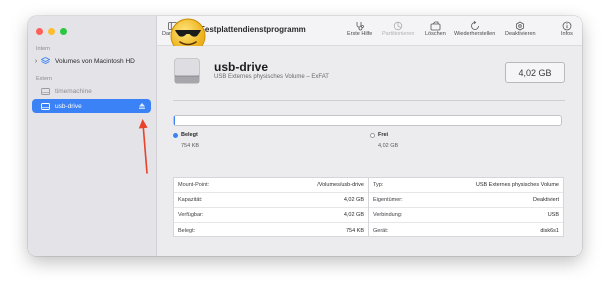  I want to click on pie-chart-icon, so click(398, 25).